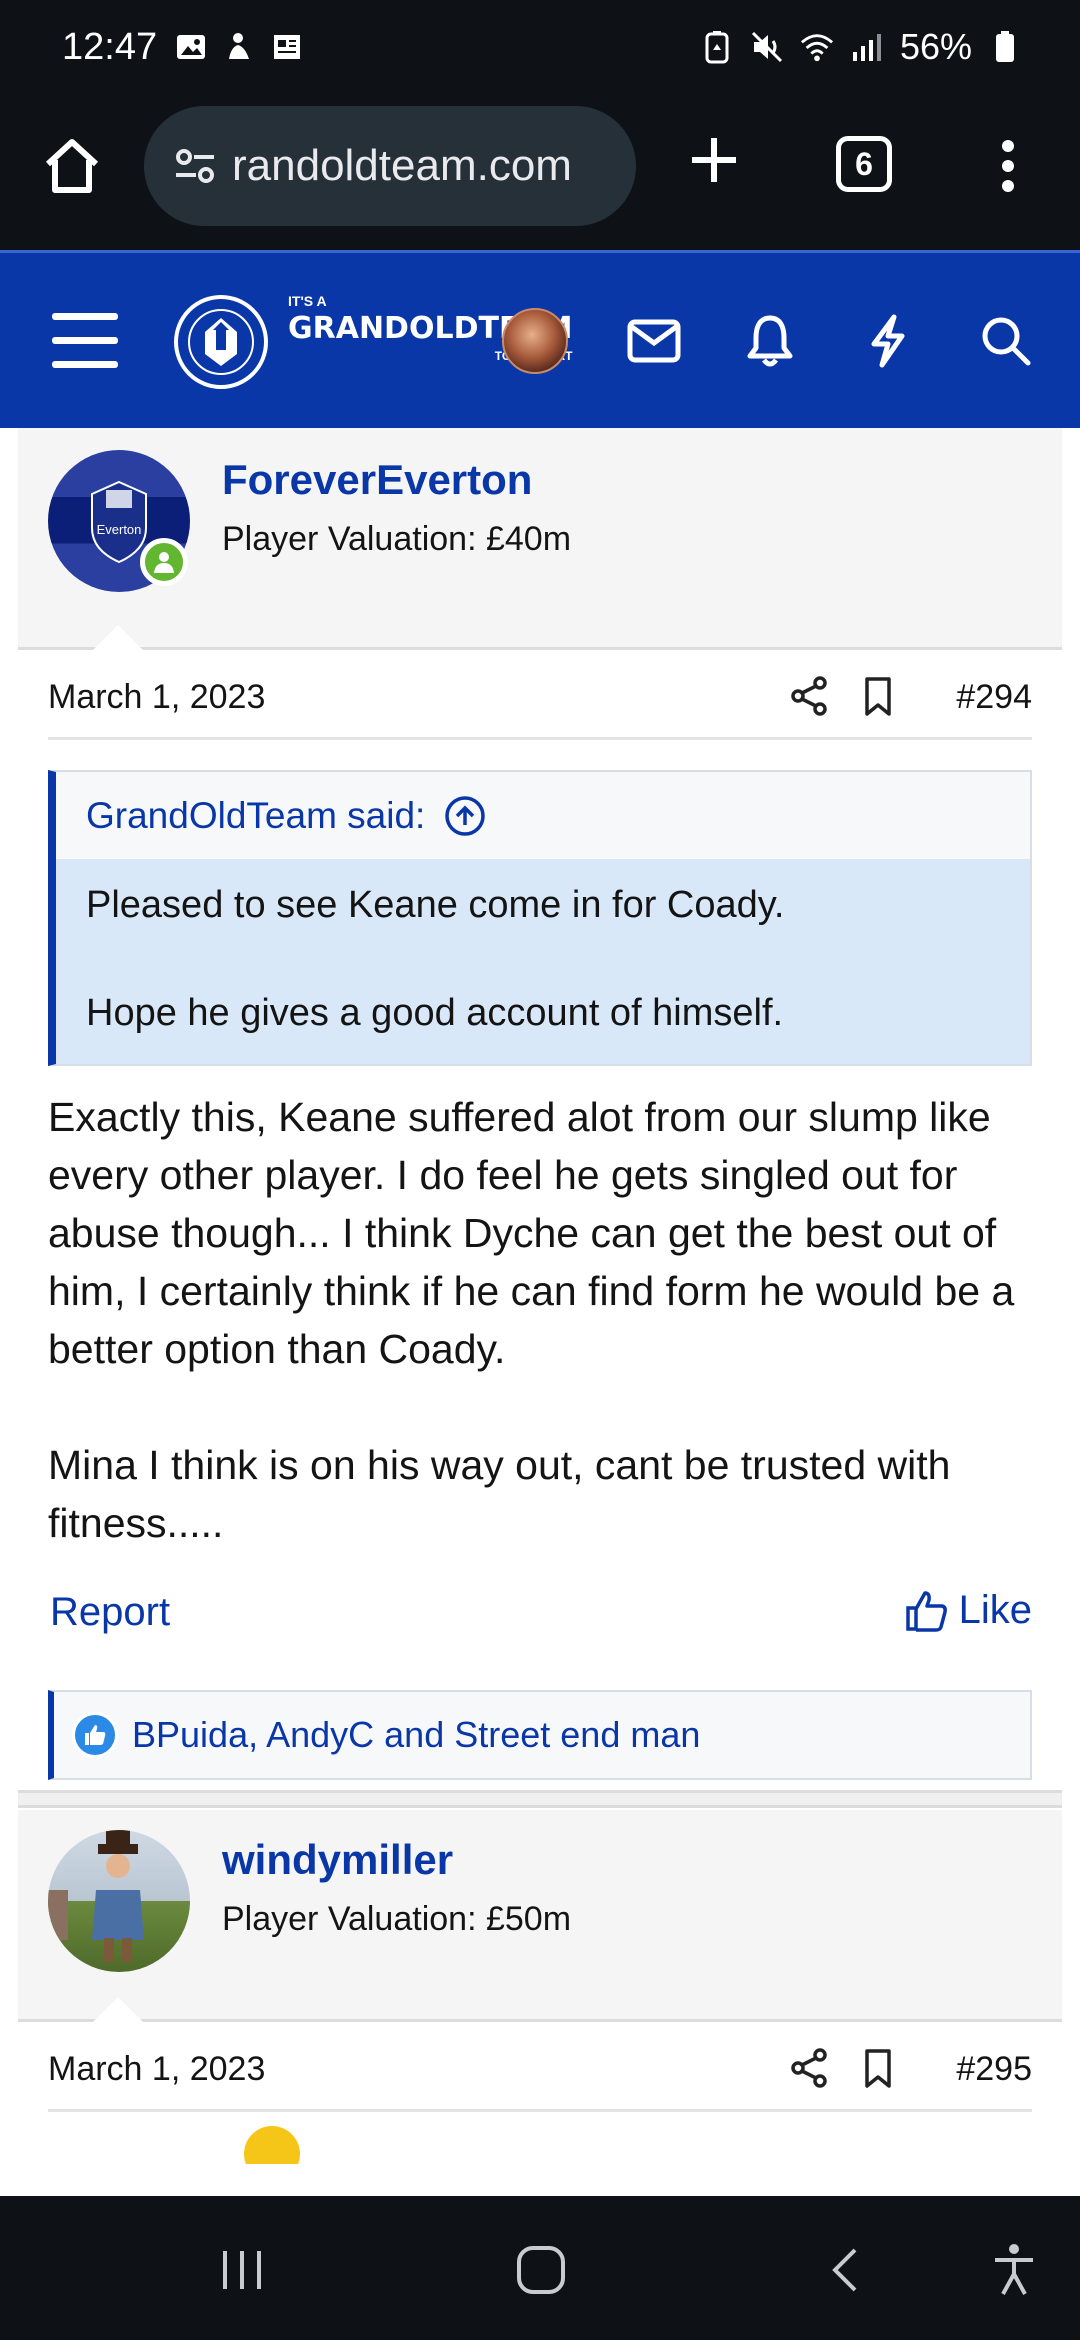 This screenshot has width=1080, height=2340. I want to click on system-nav-bar, so click(540, 2268).